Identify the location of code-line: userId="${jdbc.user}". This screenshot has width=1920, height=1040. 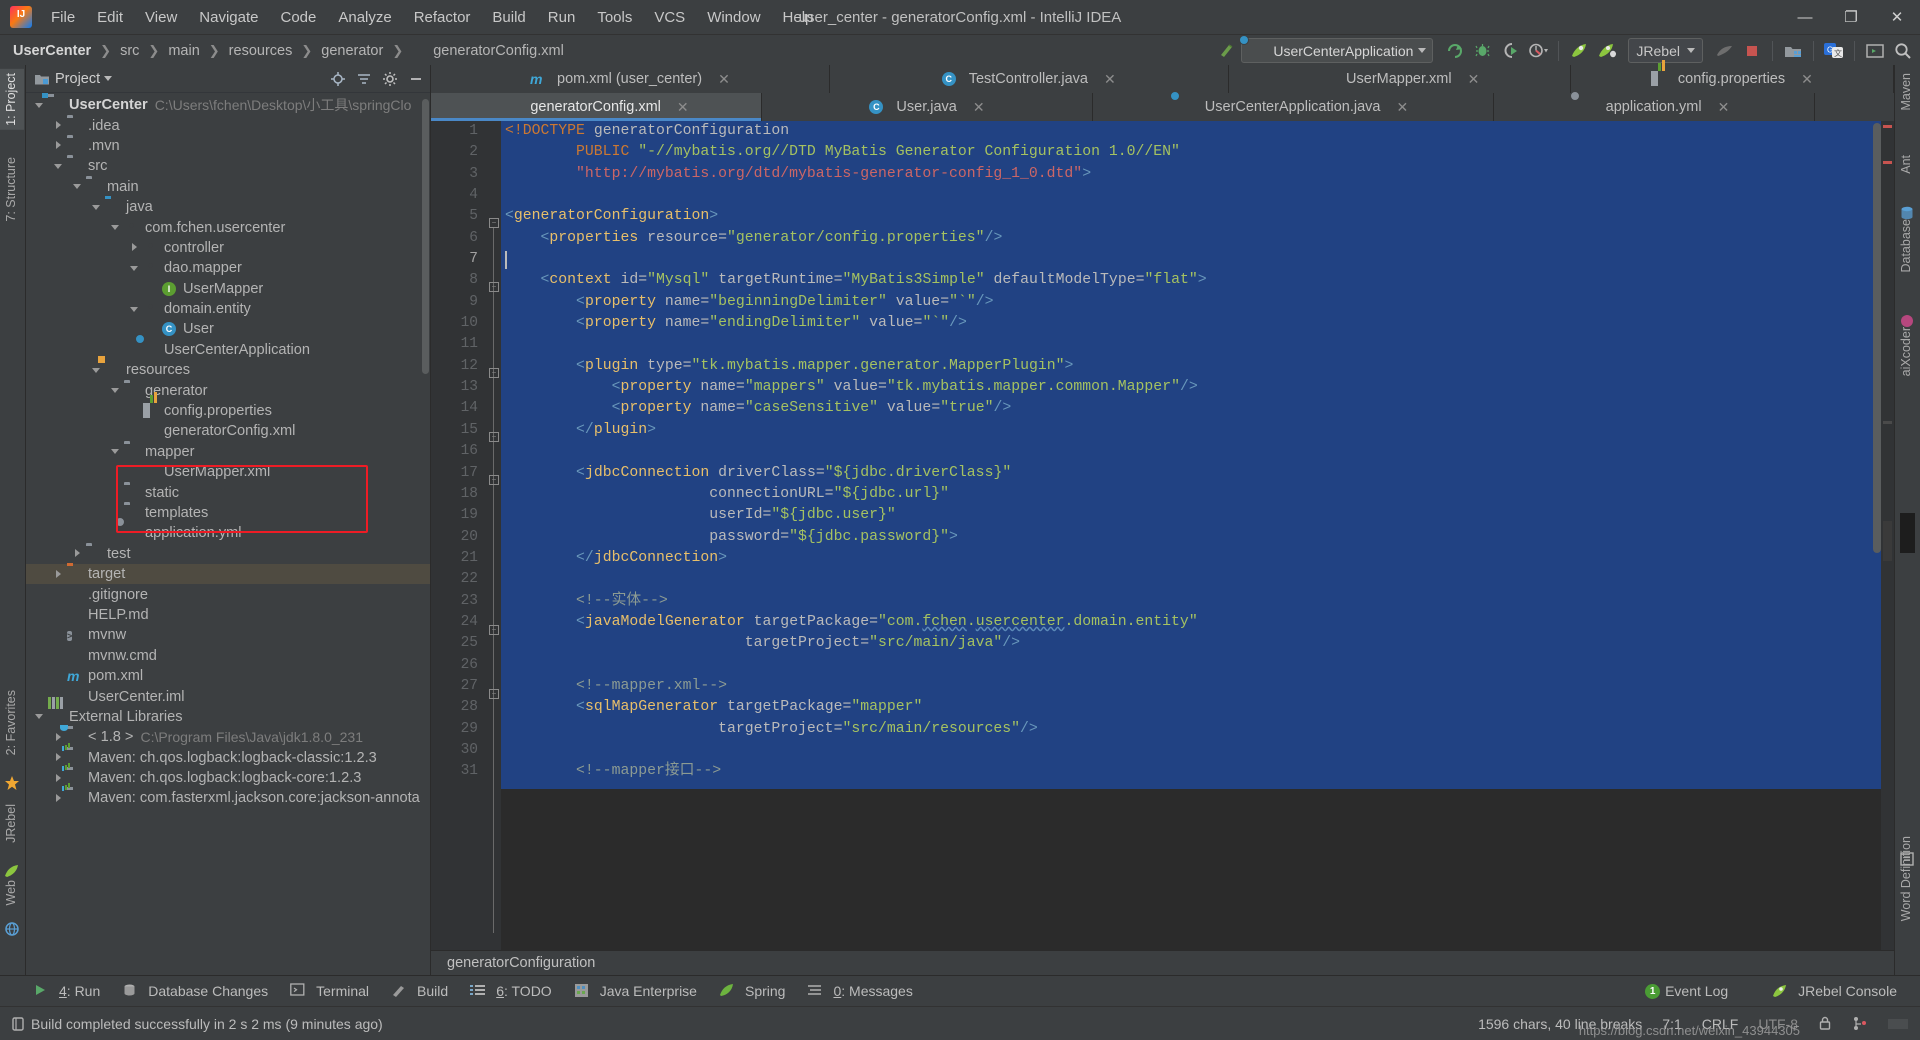
(1197, 515).